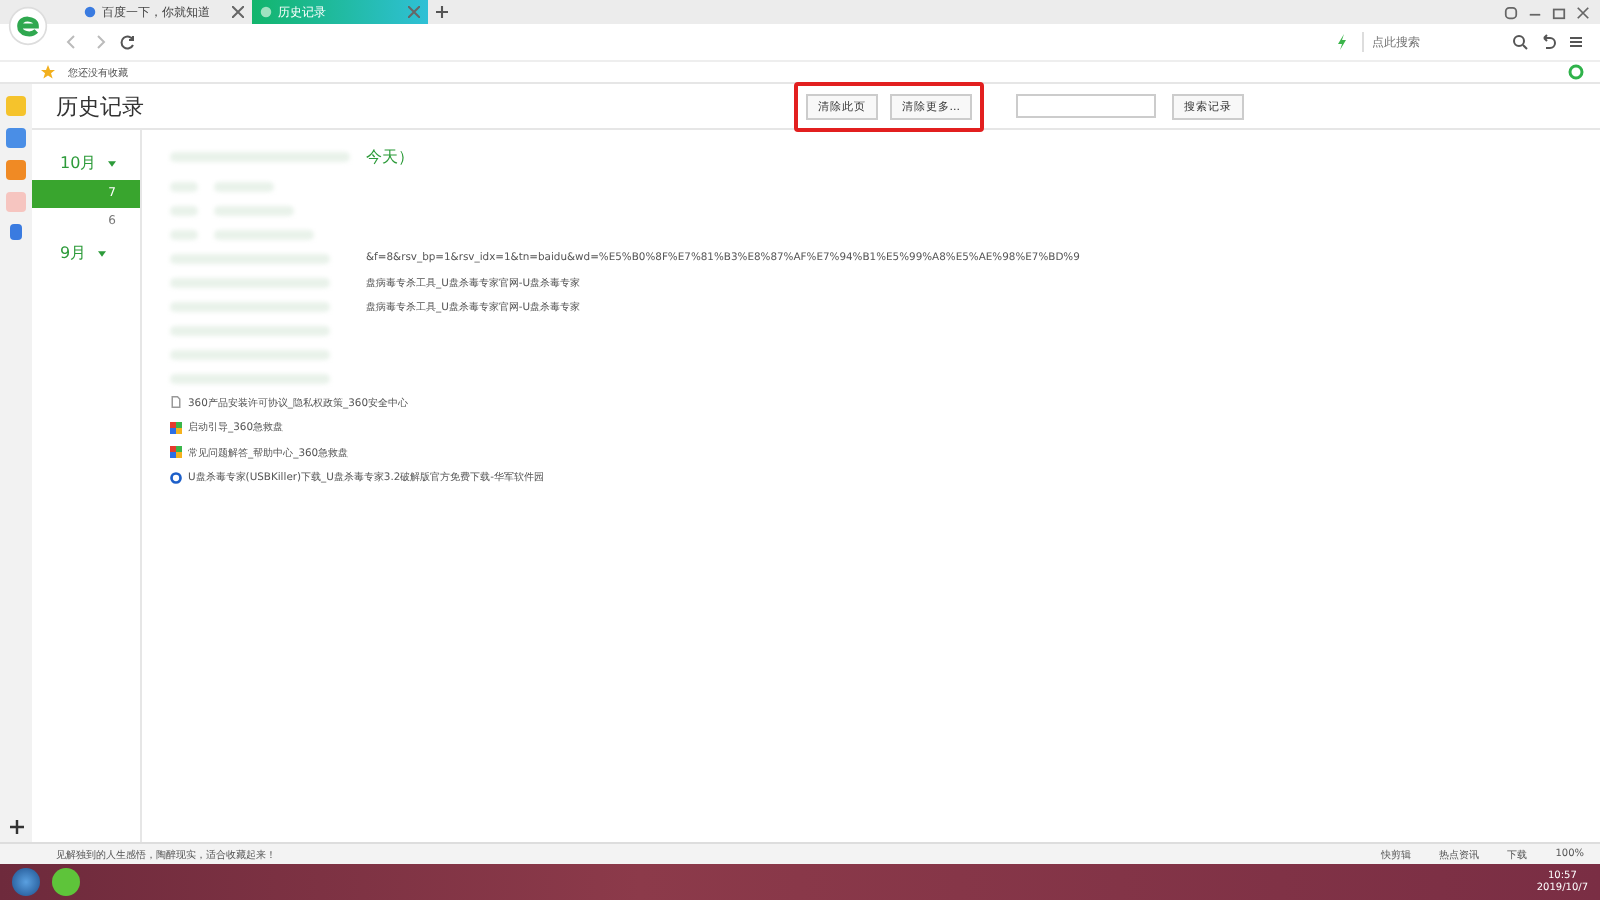 Image resolution: width=1600 pixels, height=900 pixels. Describe the element at coordinates (1342, 42) in the screenshot. I see `lightning-icon` at that location.